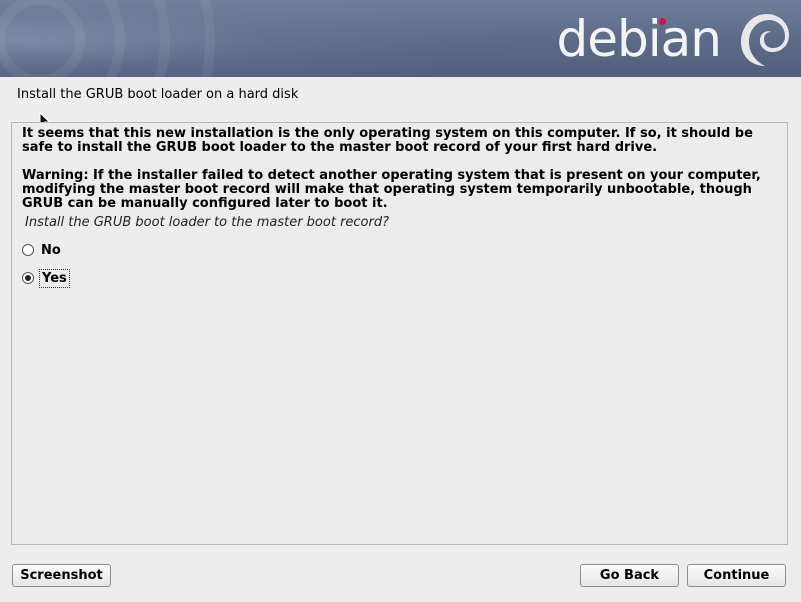 The image size is (801, 602). I want to click on option-yes: Yes, so click(46, 278).